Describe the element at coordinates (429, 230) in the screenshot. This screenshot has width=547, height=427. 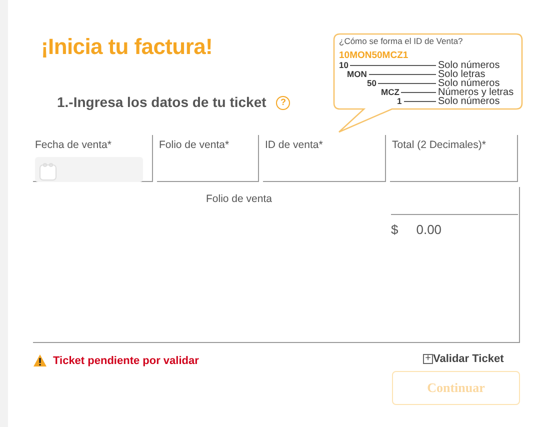
I see `total-value: 0.00` at that location.